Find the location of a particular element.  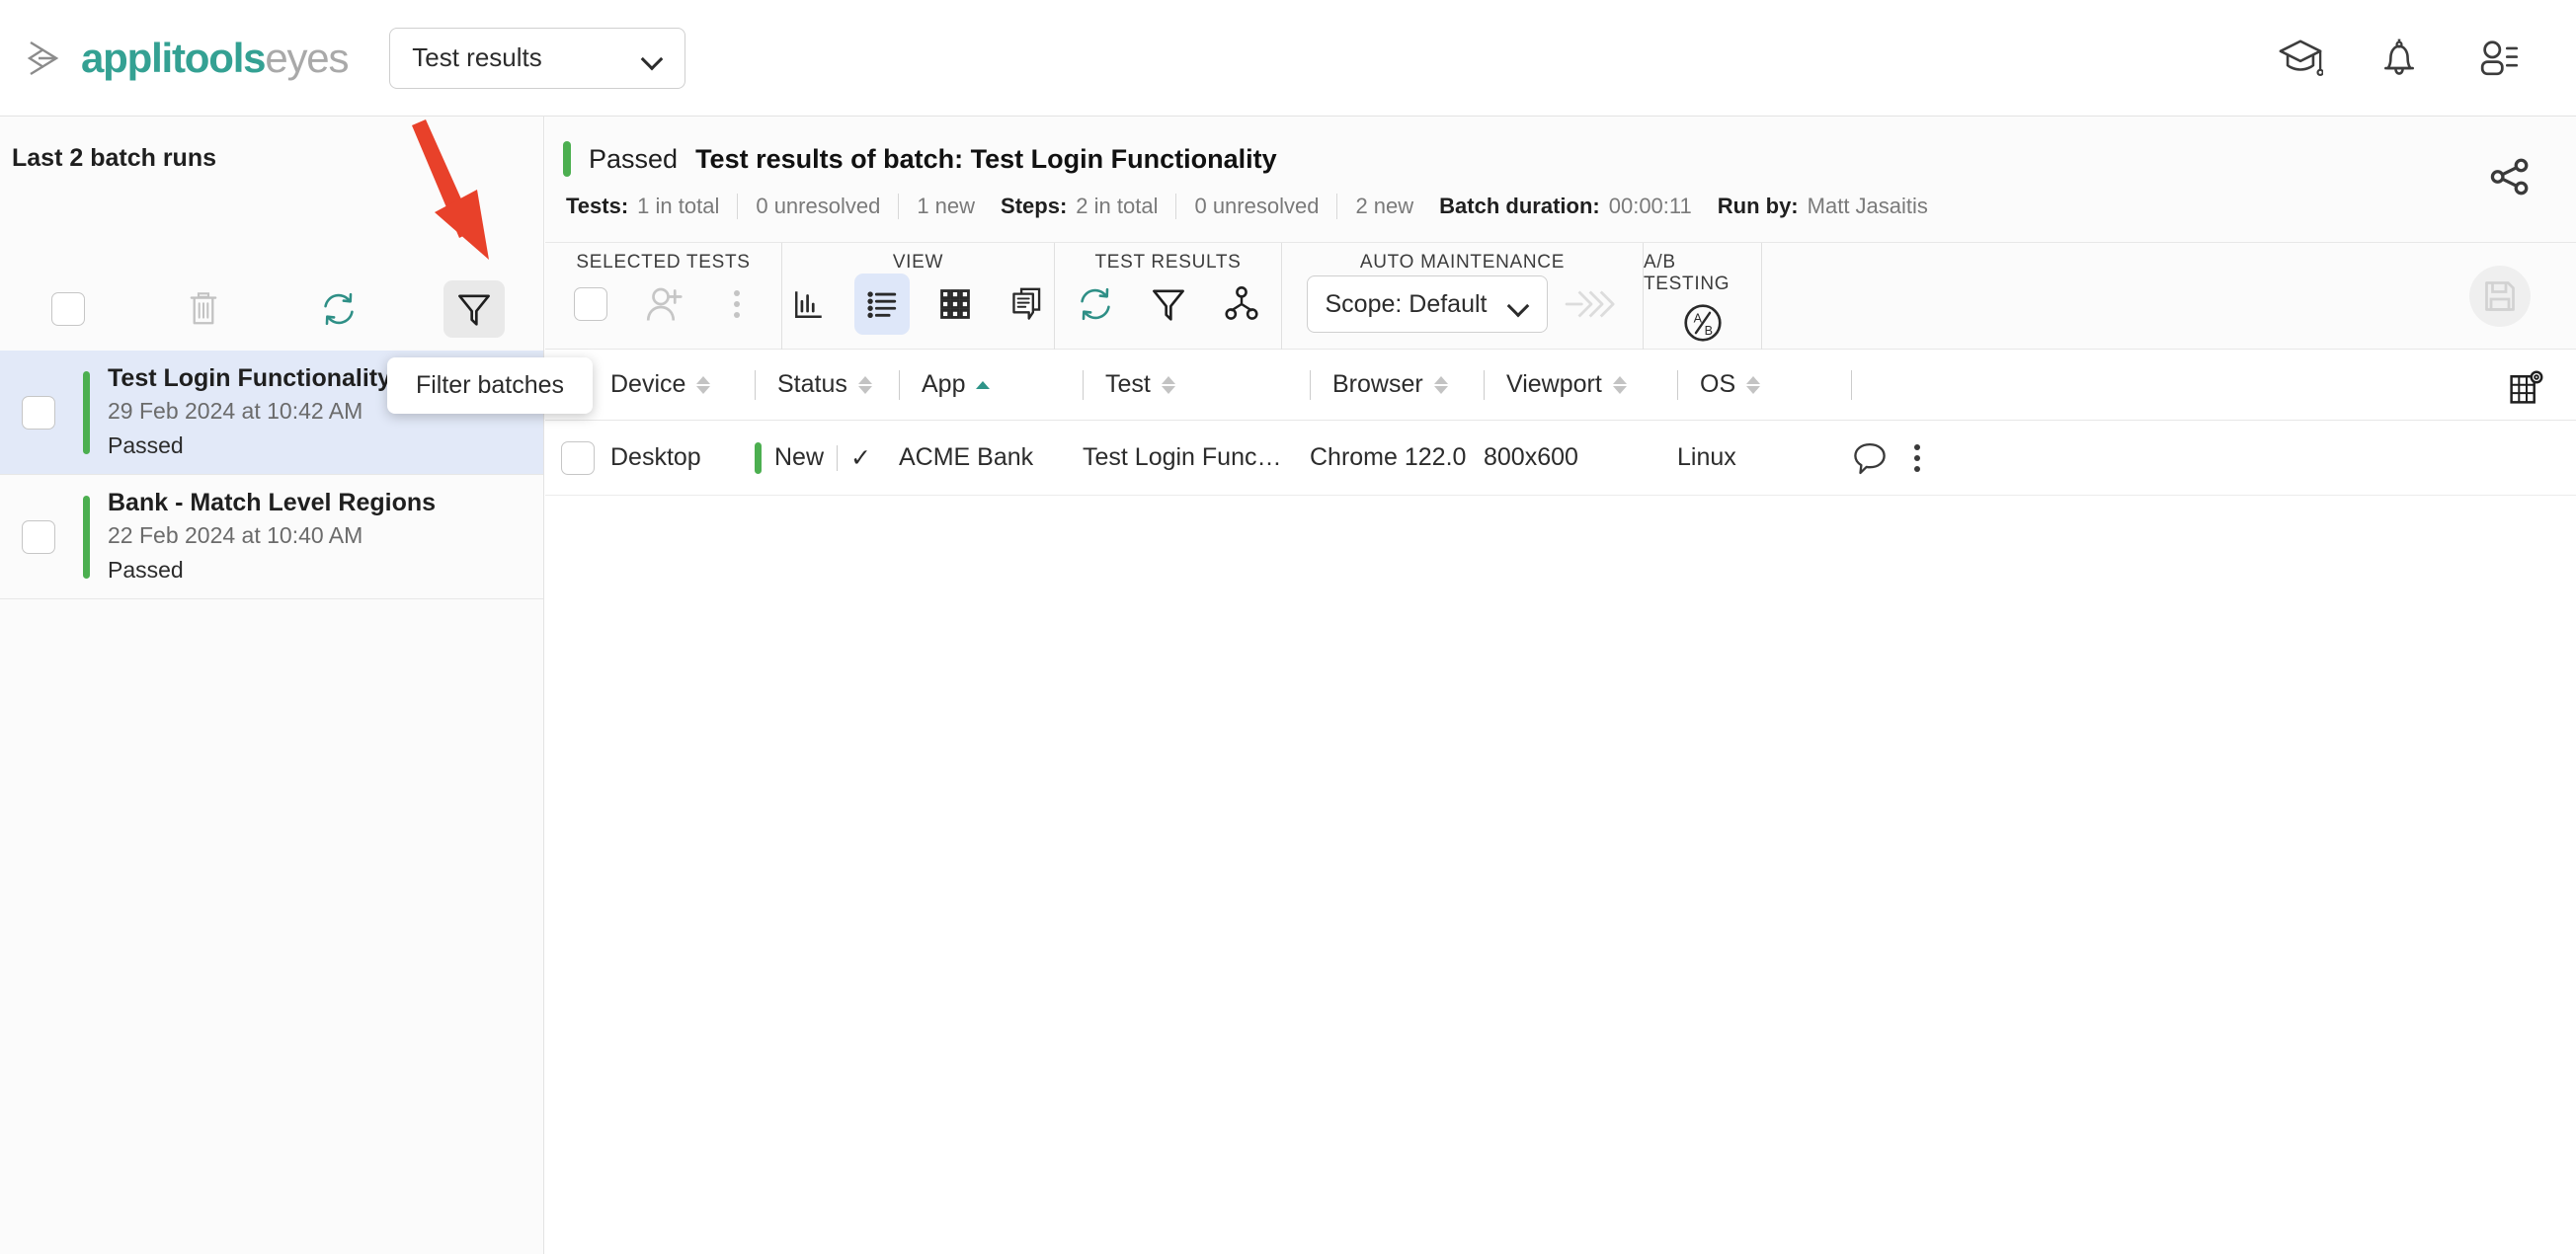

filter-batches-tooltip: Filter batches is located at coordinates (490, 385).